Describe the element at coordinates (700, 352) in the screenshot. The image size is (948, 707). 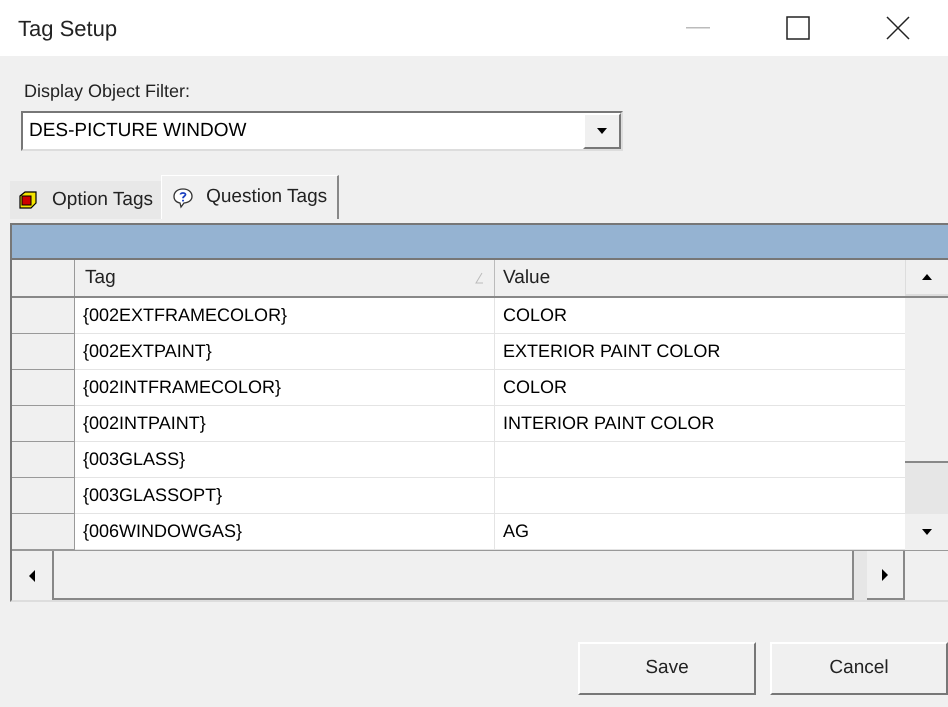
I see `table-cell: EXTERIOR PAINT COLOR` at that location.